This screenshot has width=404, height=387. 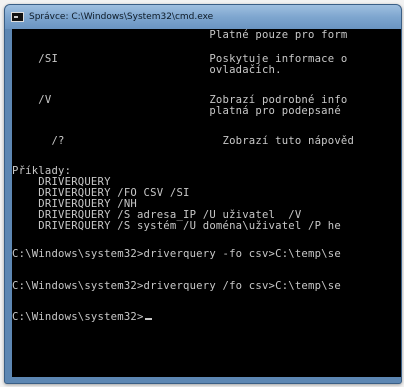 I want to click on console-line: platná pro podepsané, so click(x=176, y=111).